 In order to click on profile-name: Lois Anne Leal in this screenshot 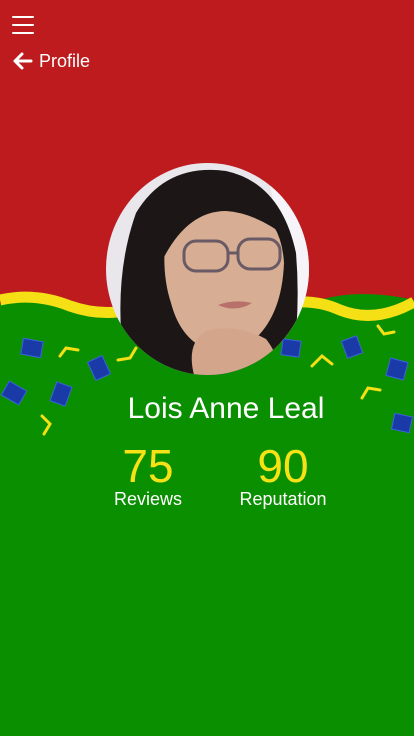, I will do `click(226, 408)`.